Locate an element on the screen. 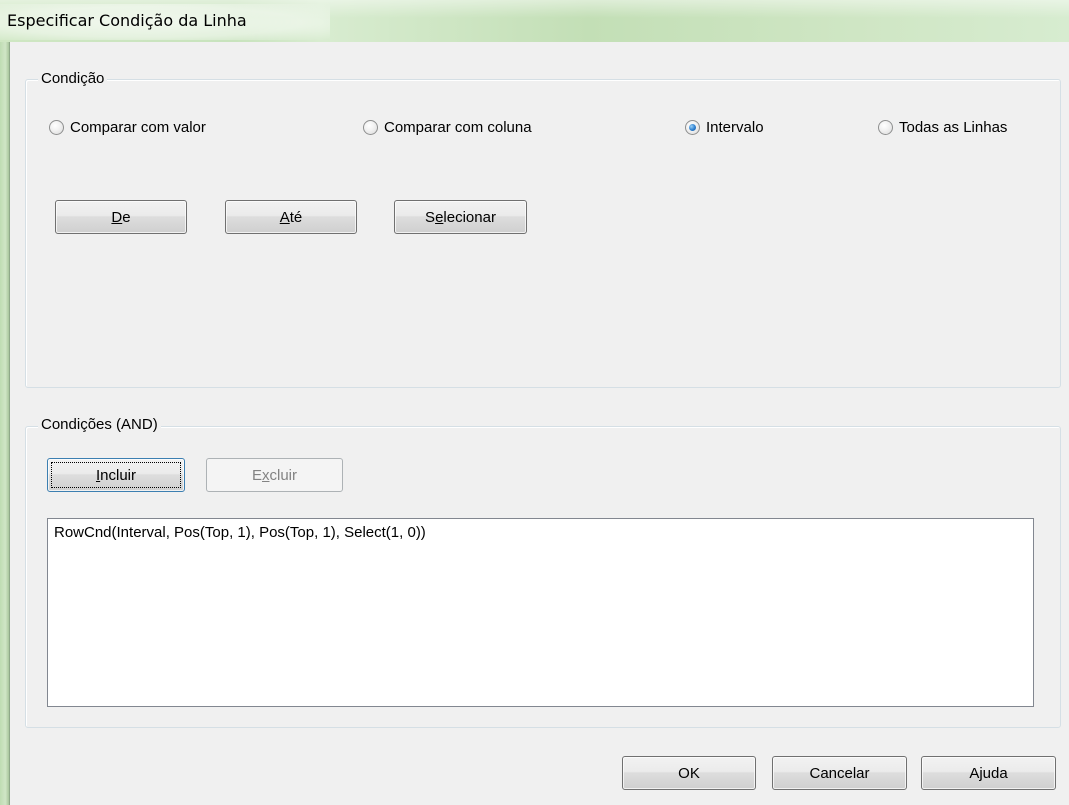 This screenshot has height=805, width=1069. delete-label-rest: cluir is located at coordinates (283, 475).